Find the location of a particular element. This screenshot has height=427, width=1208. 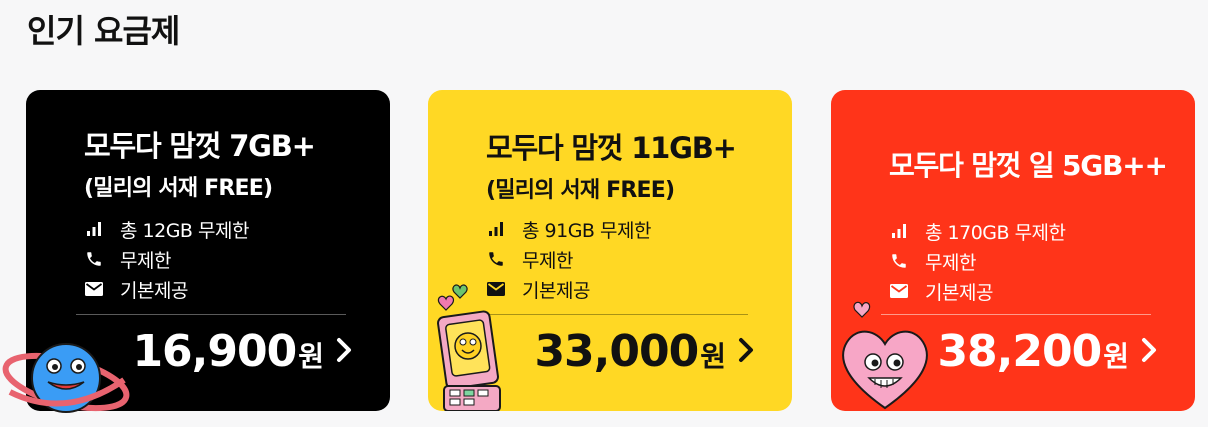

feature-data: 총 12GB 무제한 is located at coordinates (166, 229).